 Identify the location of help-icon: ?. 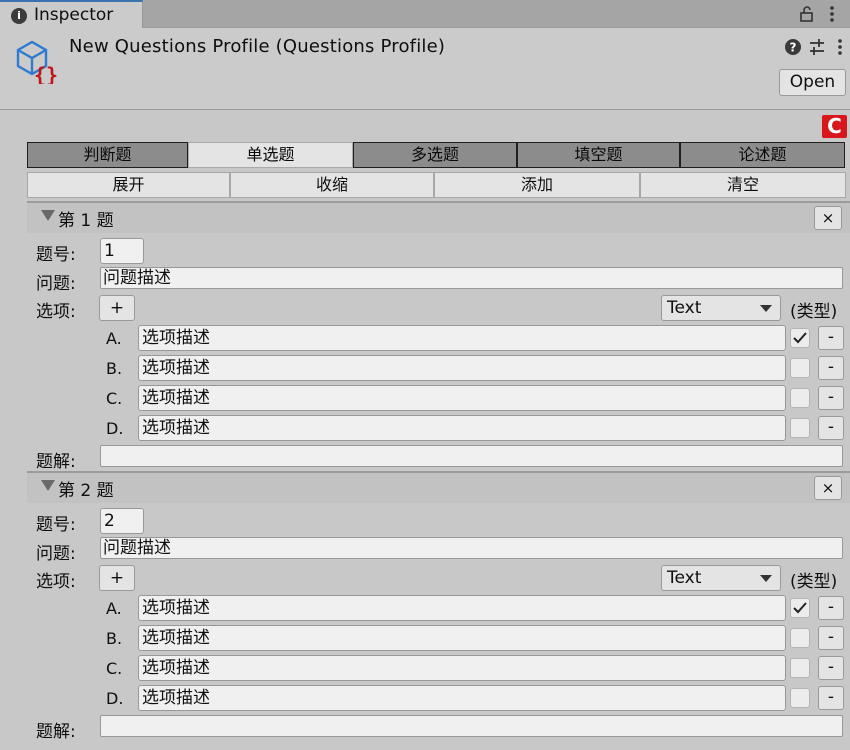
(793, 47).